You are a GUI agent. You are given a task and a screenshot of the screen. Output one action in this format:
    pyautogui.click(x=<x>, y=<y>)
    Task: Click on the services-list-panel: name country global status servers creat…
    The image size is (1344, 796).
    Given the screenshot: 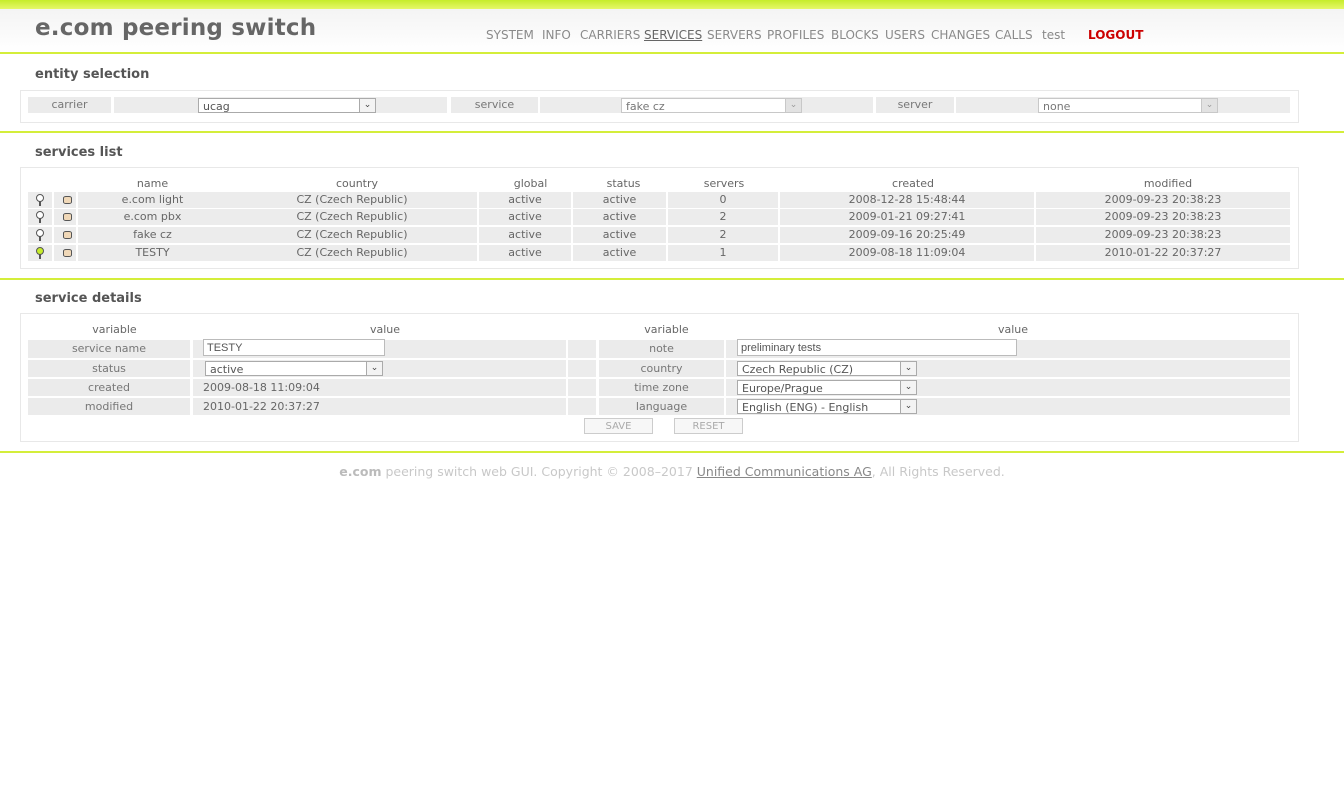 What is the action you would take?
    pyautogui.click(x=659, y=218)
    